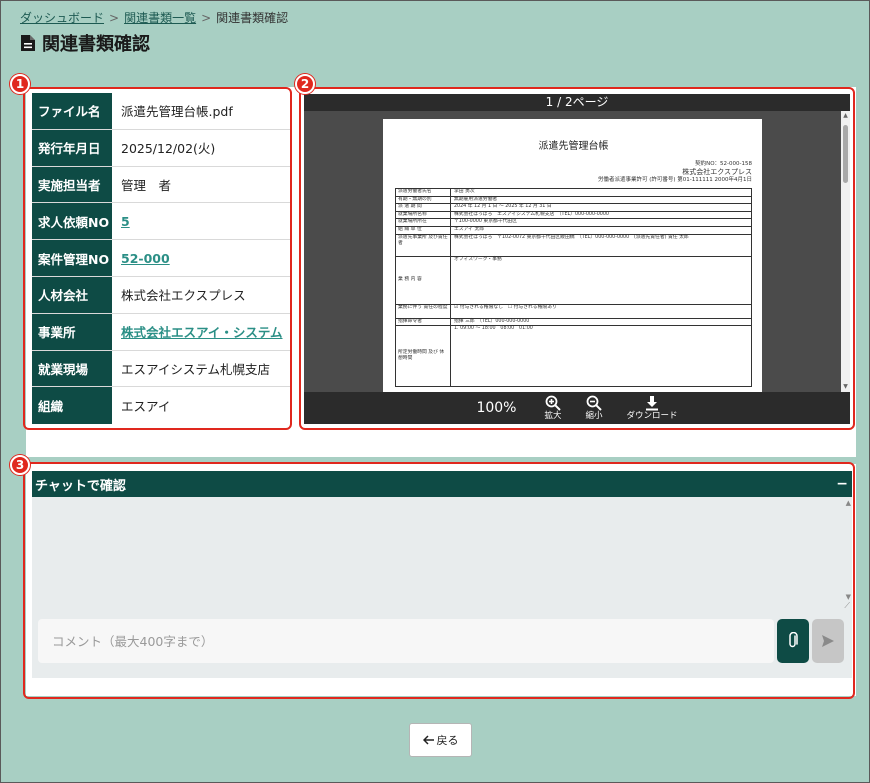 The width and height of the screenshot is (870, 783). I want to click on page-title: 関連書類確認, so click(85, 43).